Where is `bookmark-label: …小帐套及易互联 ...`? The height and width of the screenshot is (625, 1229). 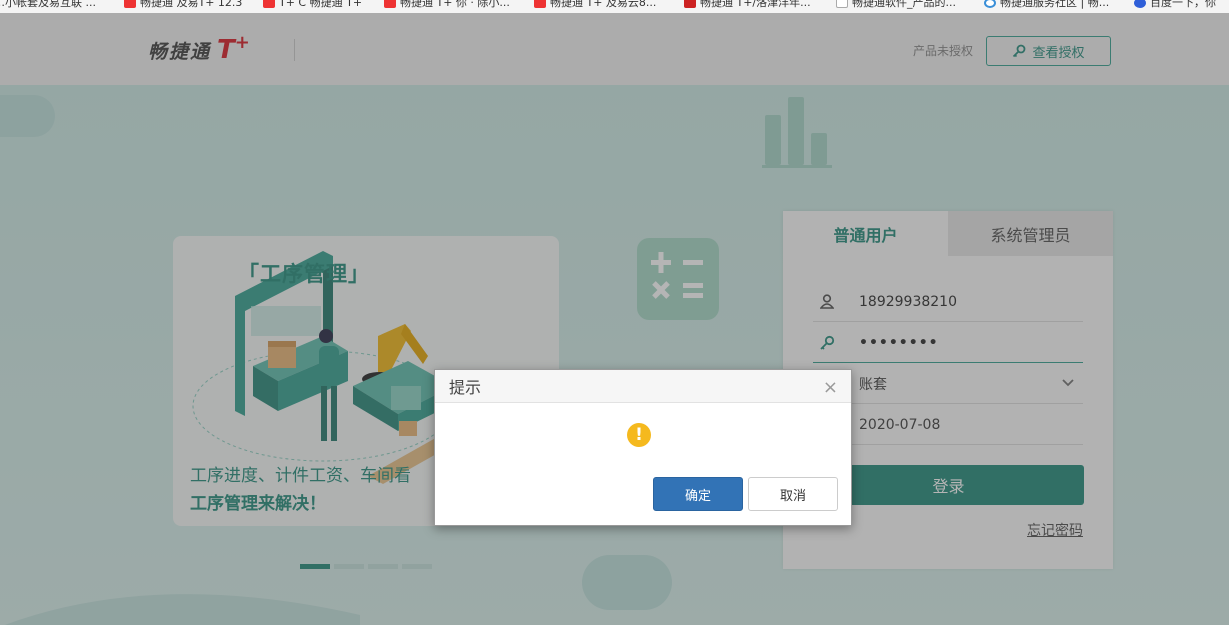 bookmark-label: …小帐套及易互联 ... is located at coordinates (48, 4).